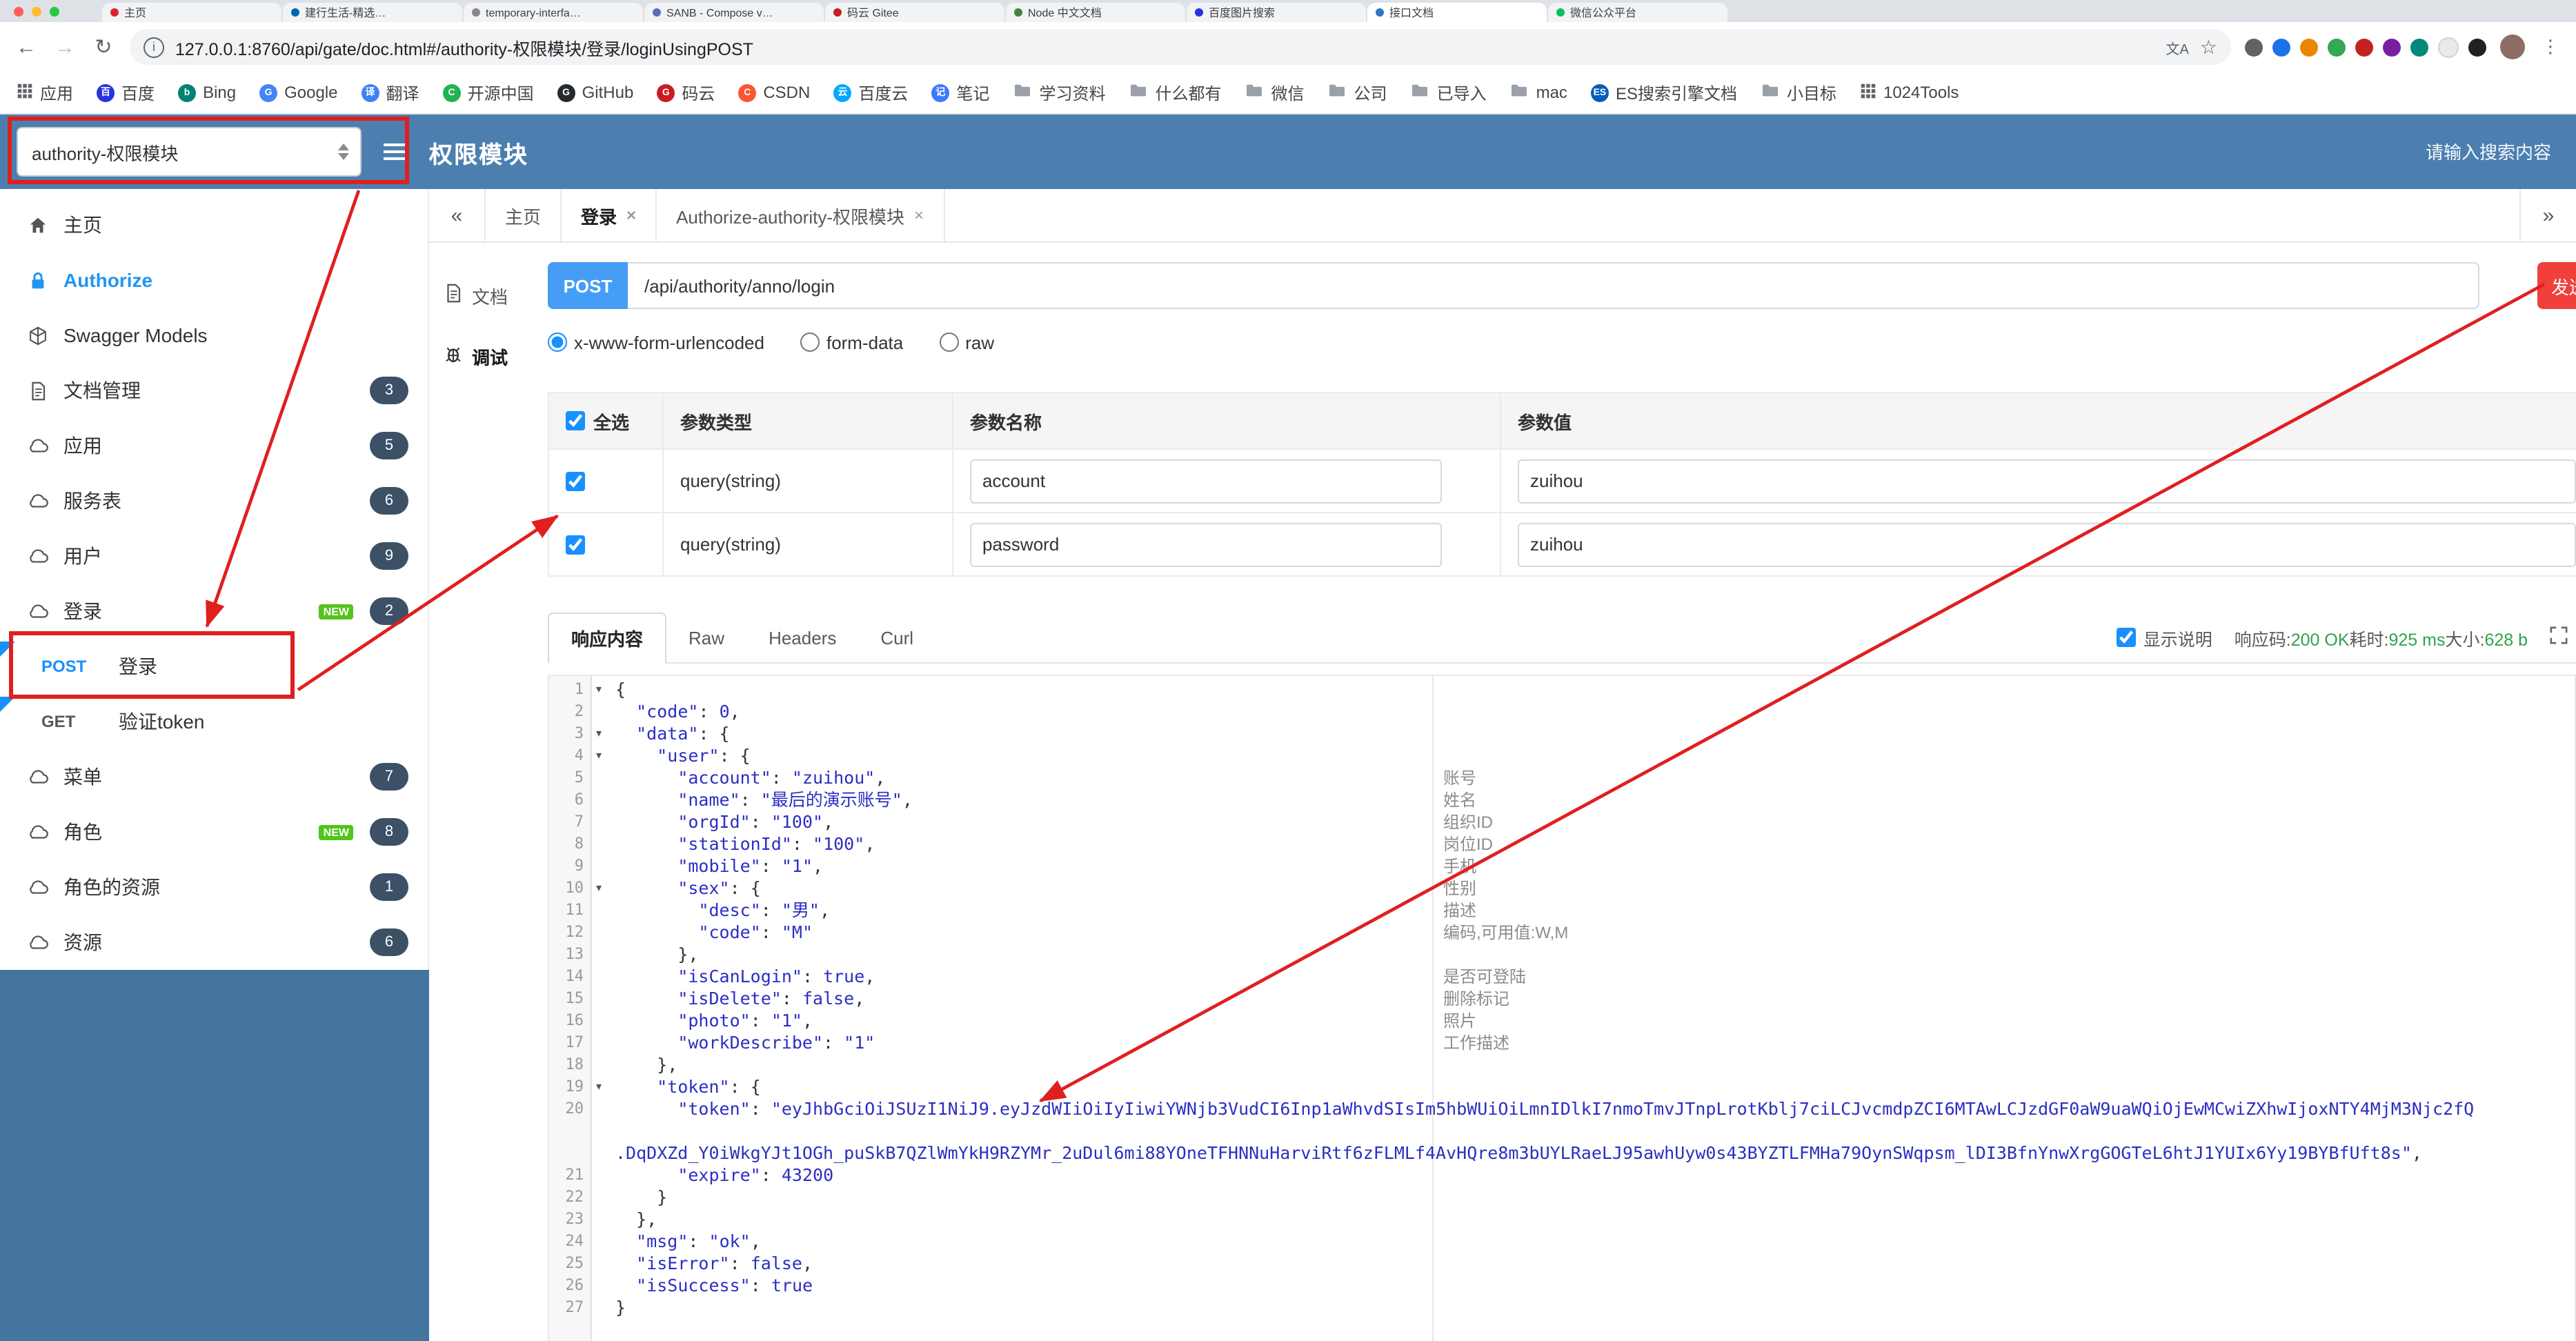  Describe the element at coordinates (1276, 12) in the screenshot. I see `browser-tab: 百度图片搜索` at that location.